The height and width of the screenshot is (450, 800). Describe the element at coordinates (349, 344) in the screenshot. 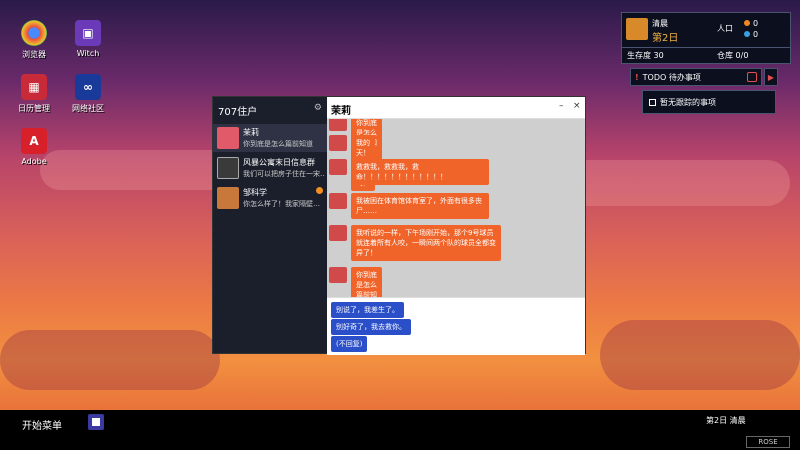

I see `reply-option: (不回复)` at that location.